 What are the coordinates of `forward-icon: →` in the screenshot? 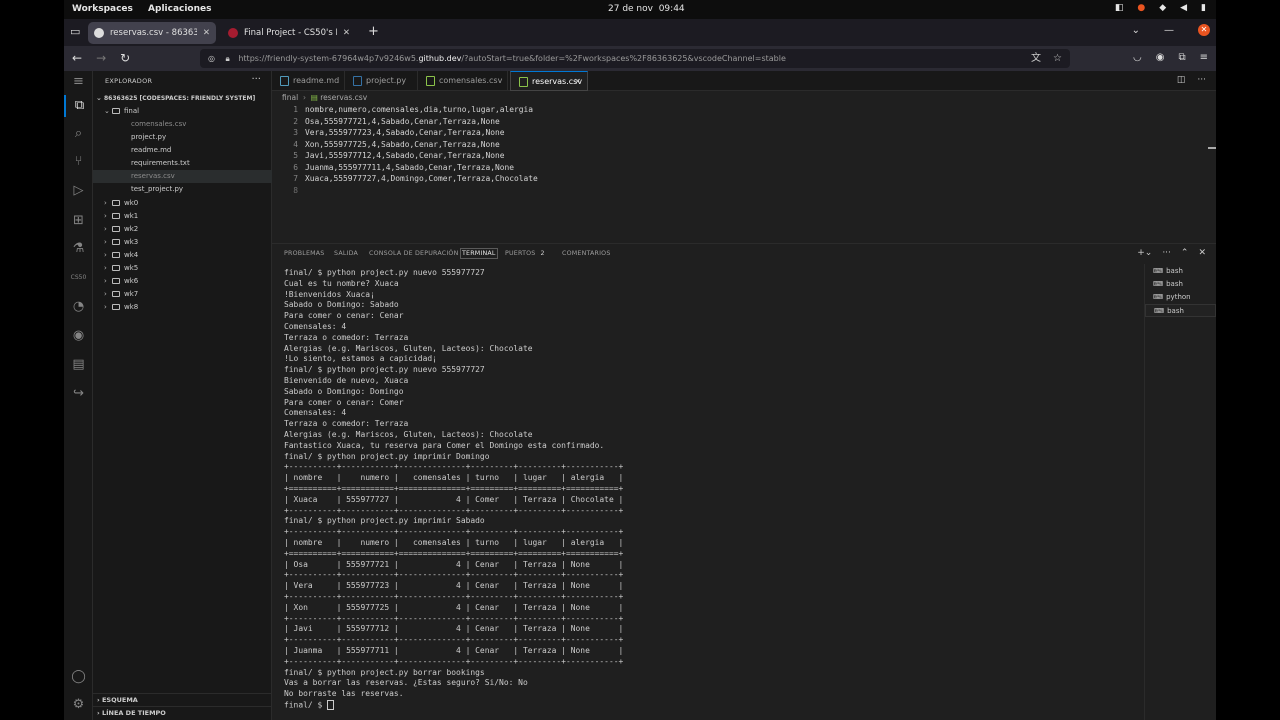 It's located at (101, 58).